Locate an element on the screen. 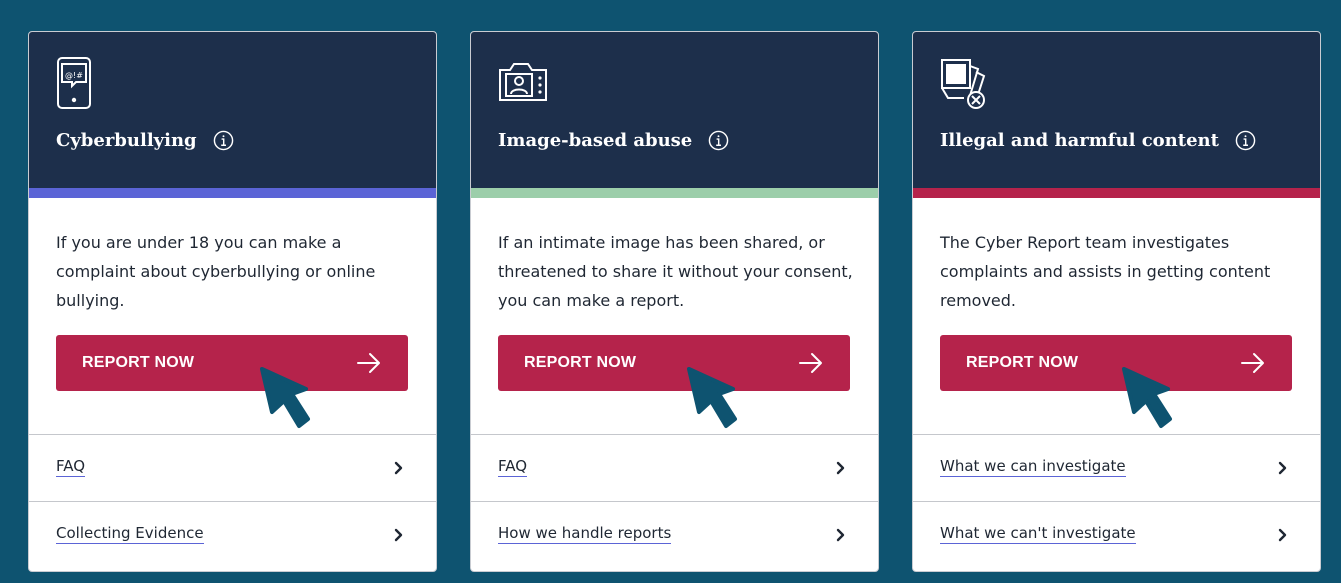 The height and width of the screenshot is (583, 1341). link-what-we-cant-investigate: What we can't investigate is located at coordinates (1038, 534).